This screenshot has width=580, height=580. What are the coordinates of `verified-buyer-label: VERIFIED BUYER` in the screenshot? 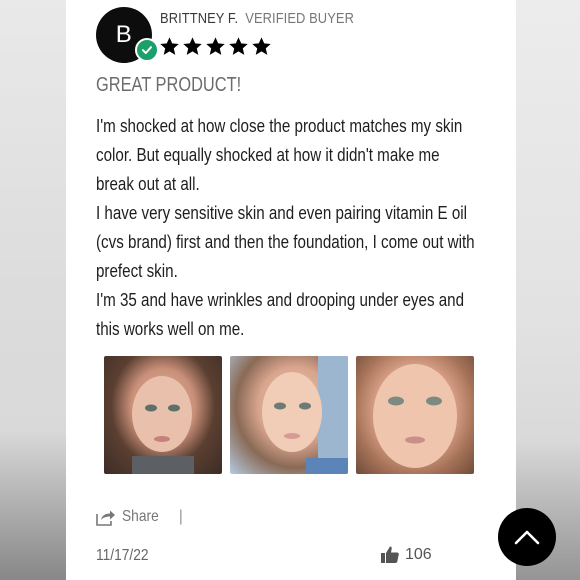 It's located at (299, 18).